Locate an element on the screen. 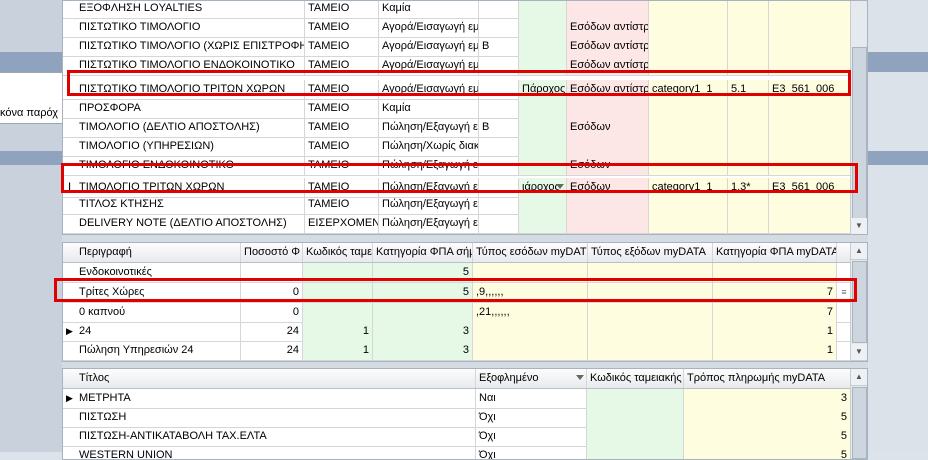 The height and width of the screenshot is (460, 928). cell-series: B is located at coordinates (499, 46).